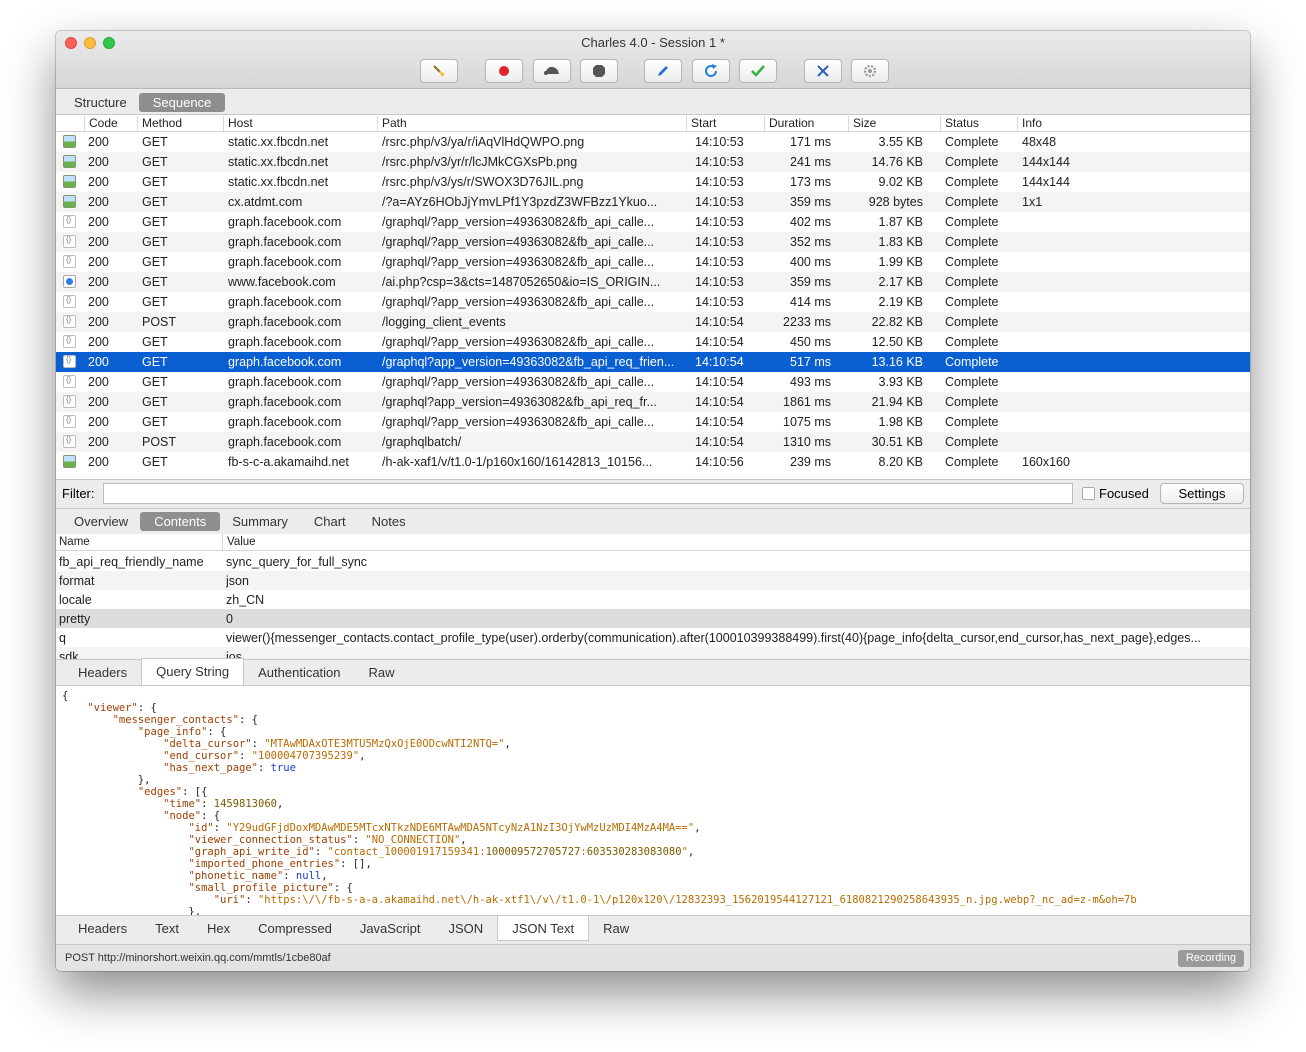 The image size is (1306, 1052). Describe the element at coordinates (588, 493) in the screenshot. I see `filter-input` at that location.